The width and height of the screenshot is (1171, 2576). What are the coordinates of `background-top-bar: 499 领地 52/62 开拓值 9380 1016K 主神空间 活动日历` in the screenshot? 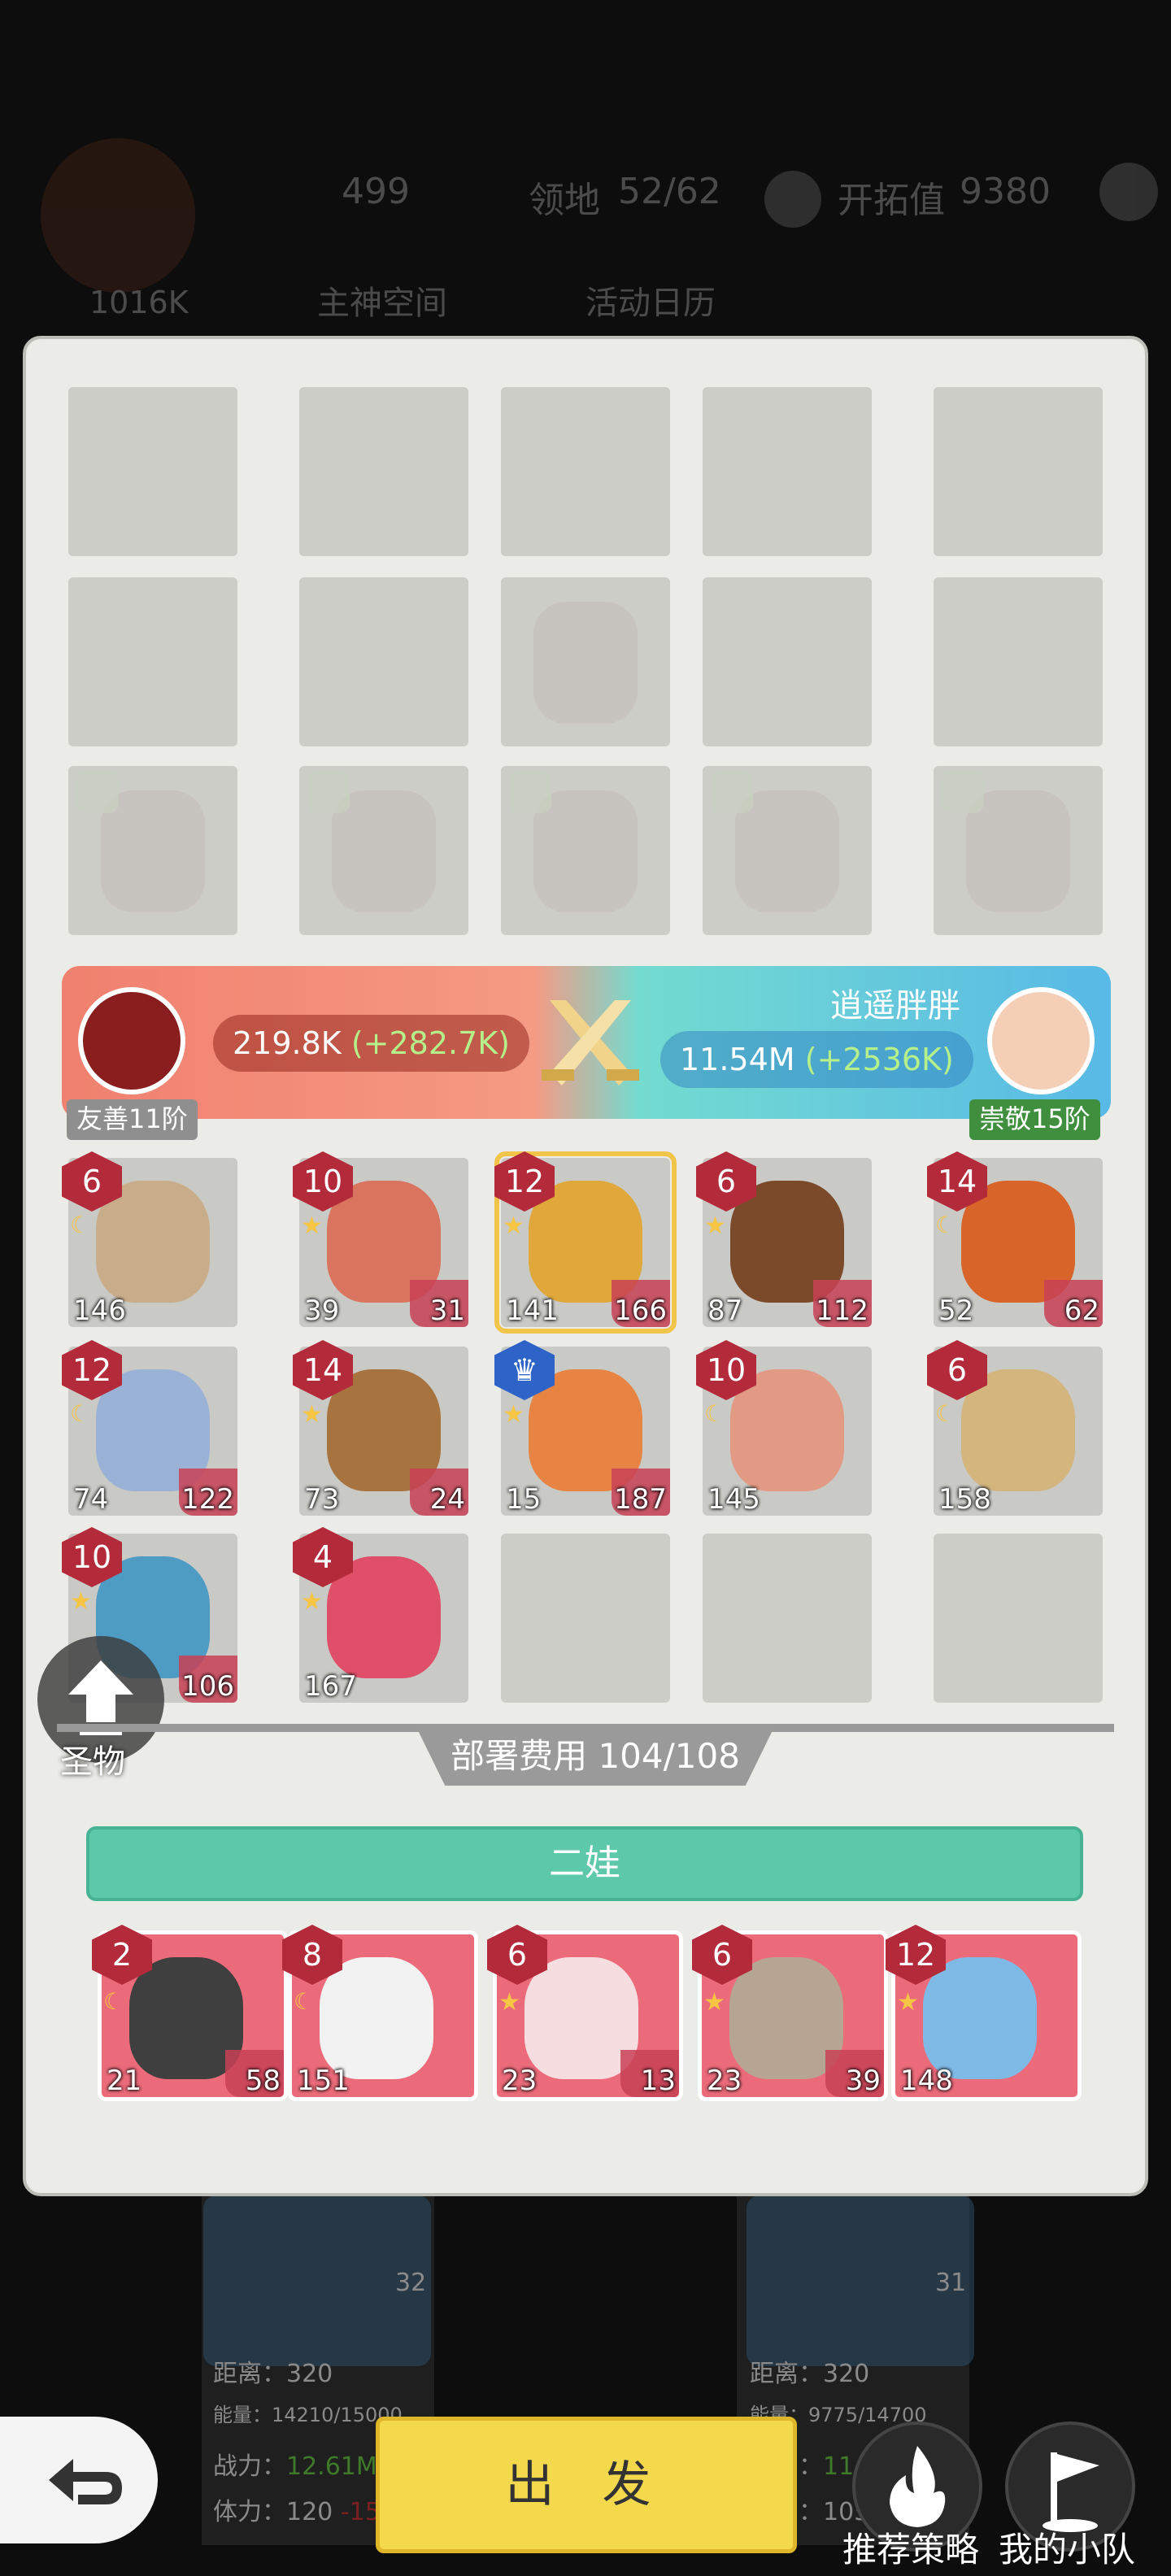 It's located at (585, 244).